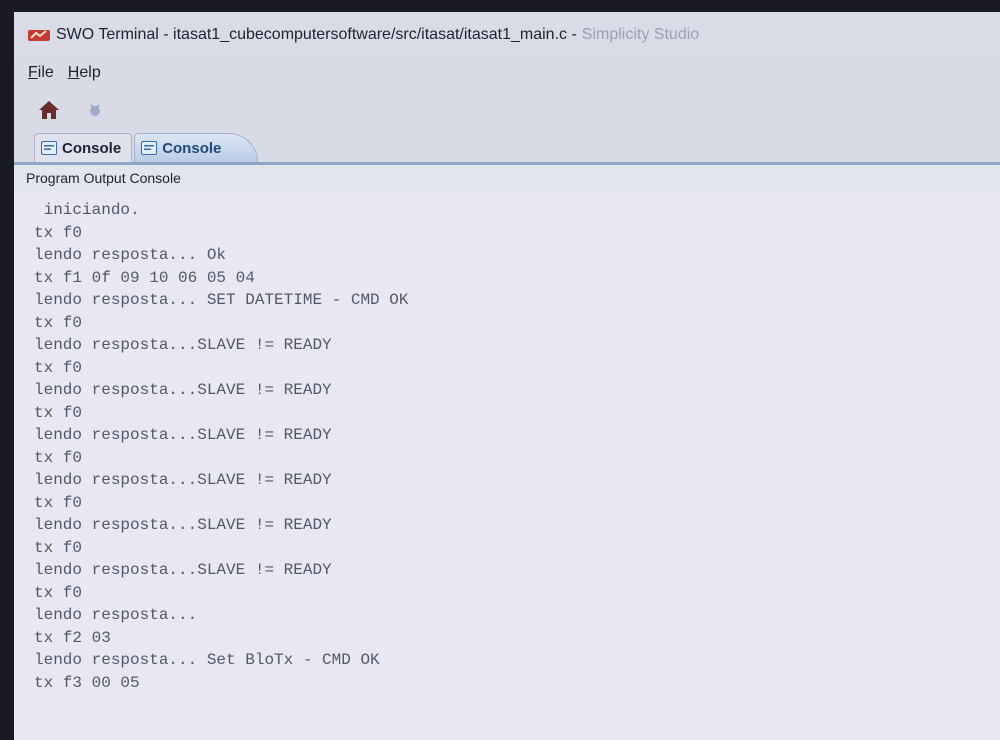  Describe the element at coordinates (130, 255) in the screenshot. I see `console-line: lendo resposta... Ok` at that location.